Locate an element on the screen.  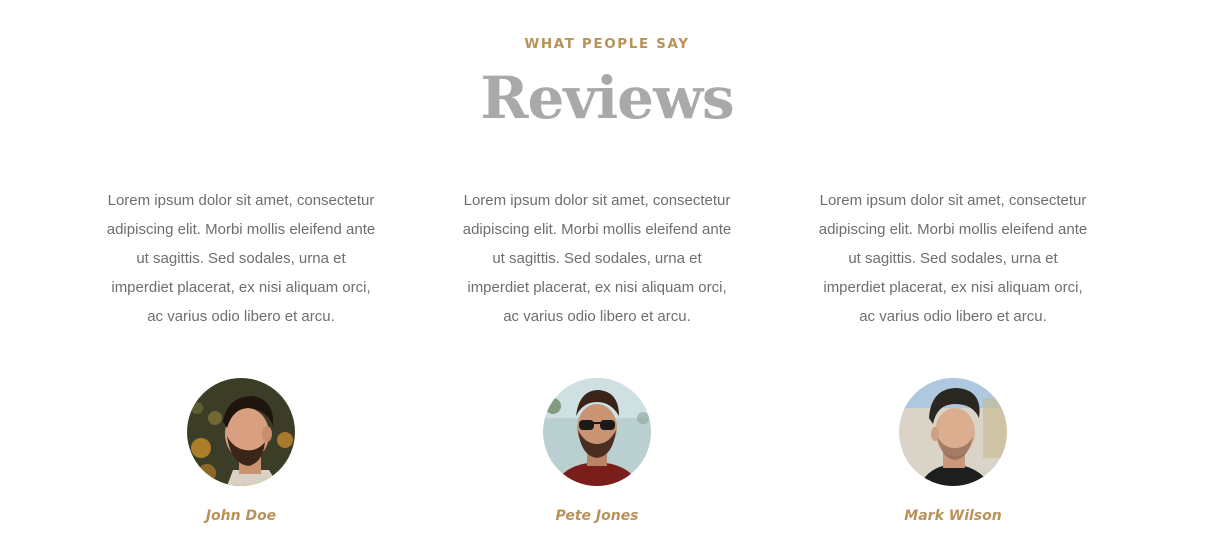
reviewer-name: Pete Jones is located at coordinates (597, 516).